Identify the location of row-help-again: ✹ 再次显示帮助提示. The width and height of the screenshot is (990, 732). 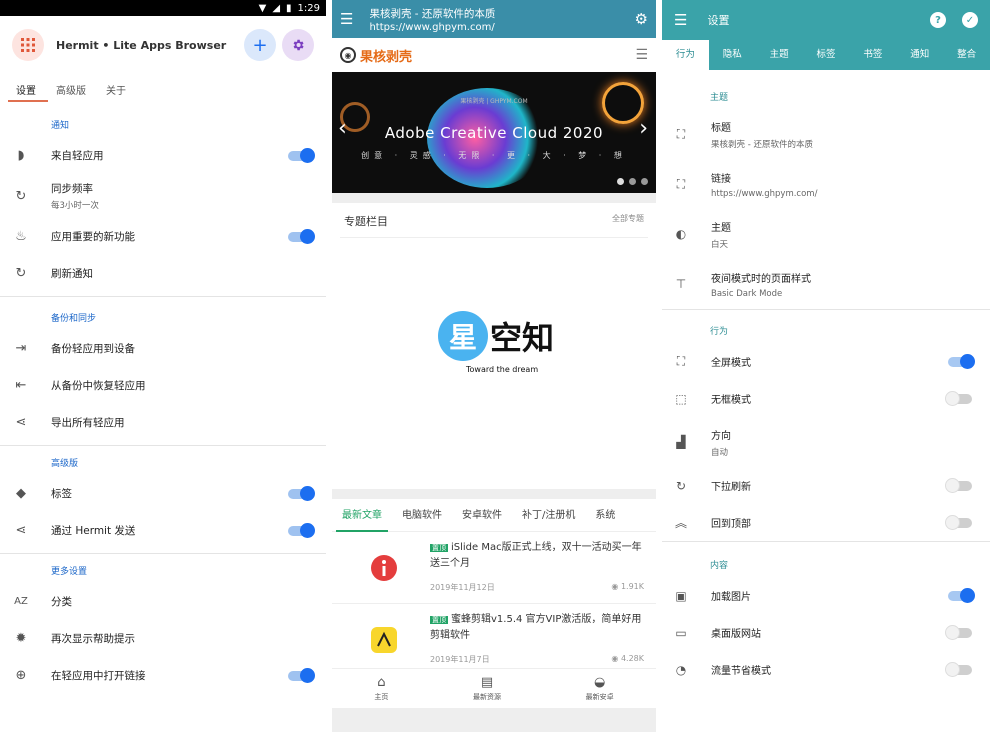
(163, 638).